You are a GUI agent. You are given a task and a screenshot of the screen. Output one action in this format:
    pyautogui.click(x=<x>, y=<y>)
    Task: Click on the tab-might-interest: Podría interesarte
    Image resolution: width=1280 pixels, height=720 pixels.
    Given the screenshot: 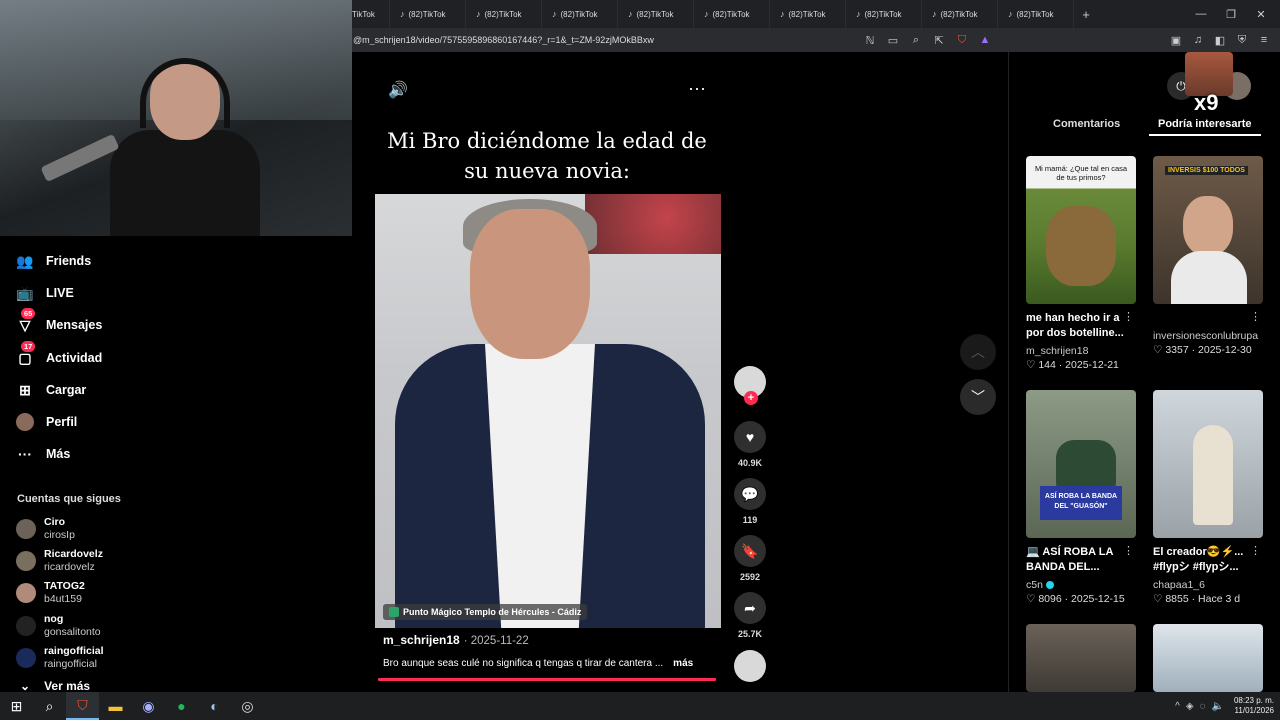 What is the action you would take?
    pyautogui.click(x=1205, y=124)
    